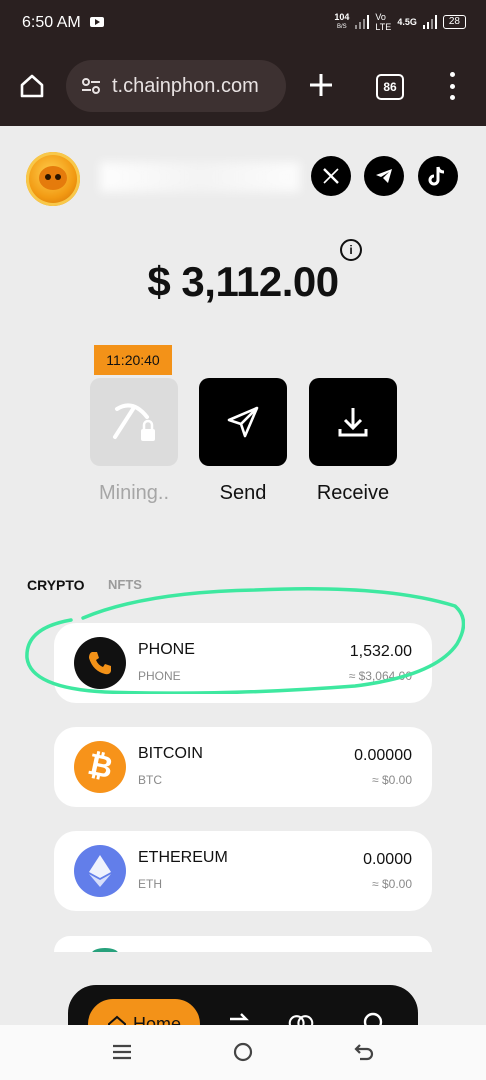 The image size is (486, 1080). Describe the element at coordinates (51, 22) in the screenshot. I see `status-time: 6:50 AM` at that location.